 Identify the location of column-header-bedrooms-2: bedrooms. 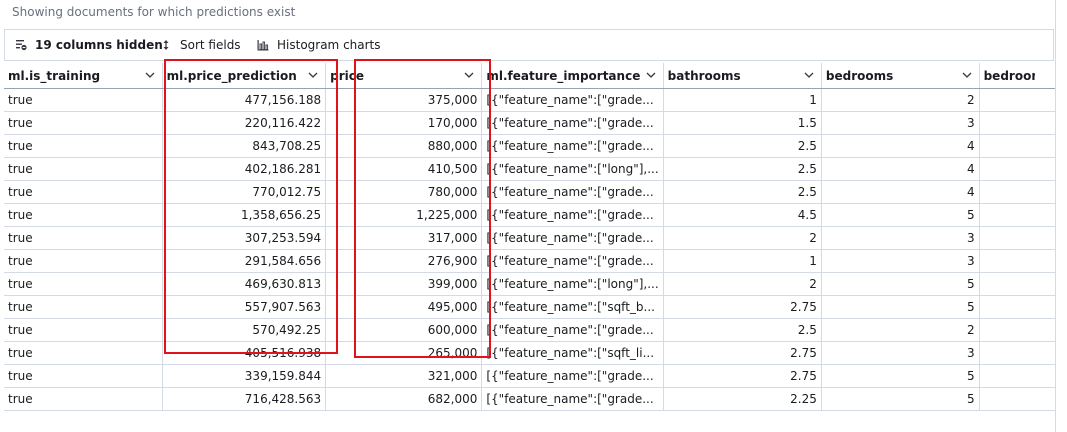
(1017, 76).